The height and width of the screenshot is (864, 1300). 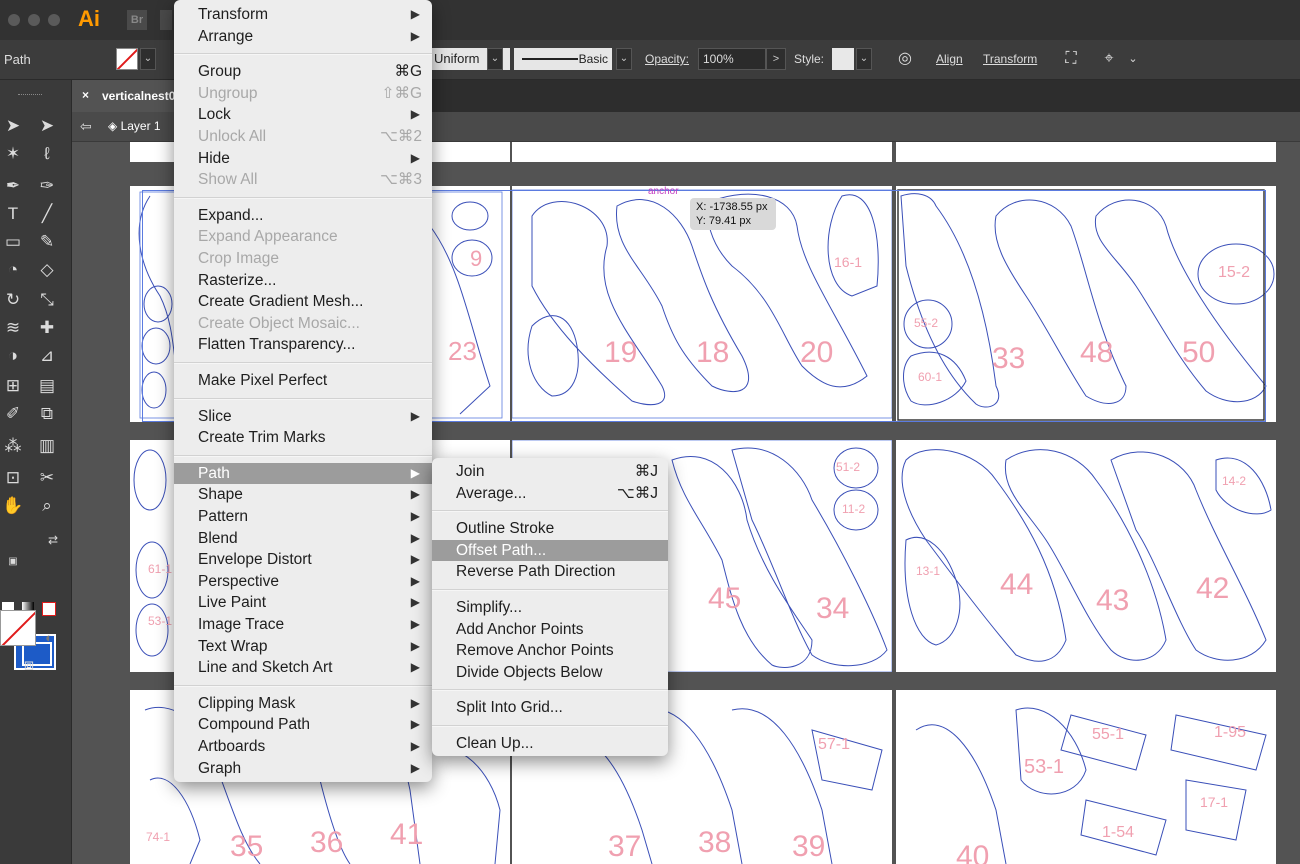 I want to click on align-link: Align, so click(x=949, y=59).